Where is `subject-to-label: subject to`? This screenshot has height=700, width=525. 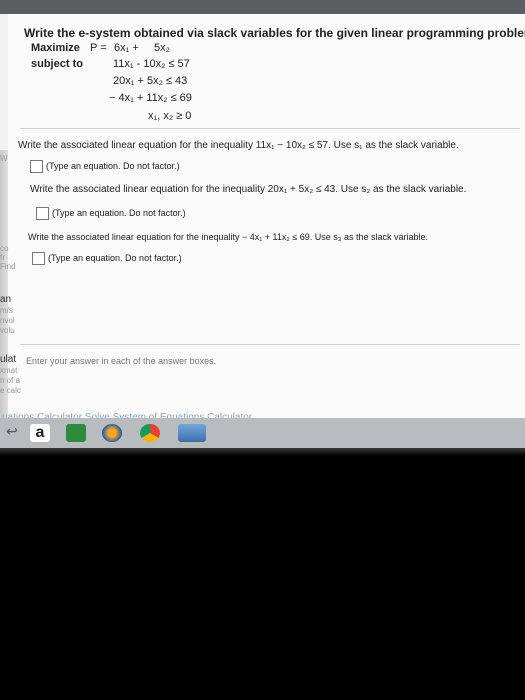
subject-to-label: subject to is located at coordinates (57, 64).